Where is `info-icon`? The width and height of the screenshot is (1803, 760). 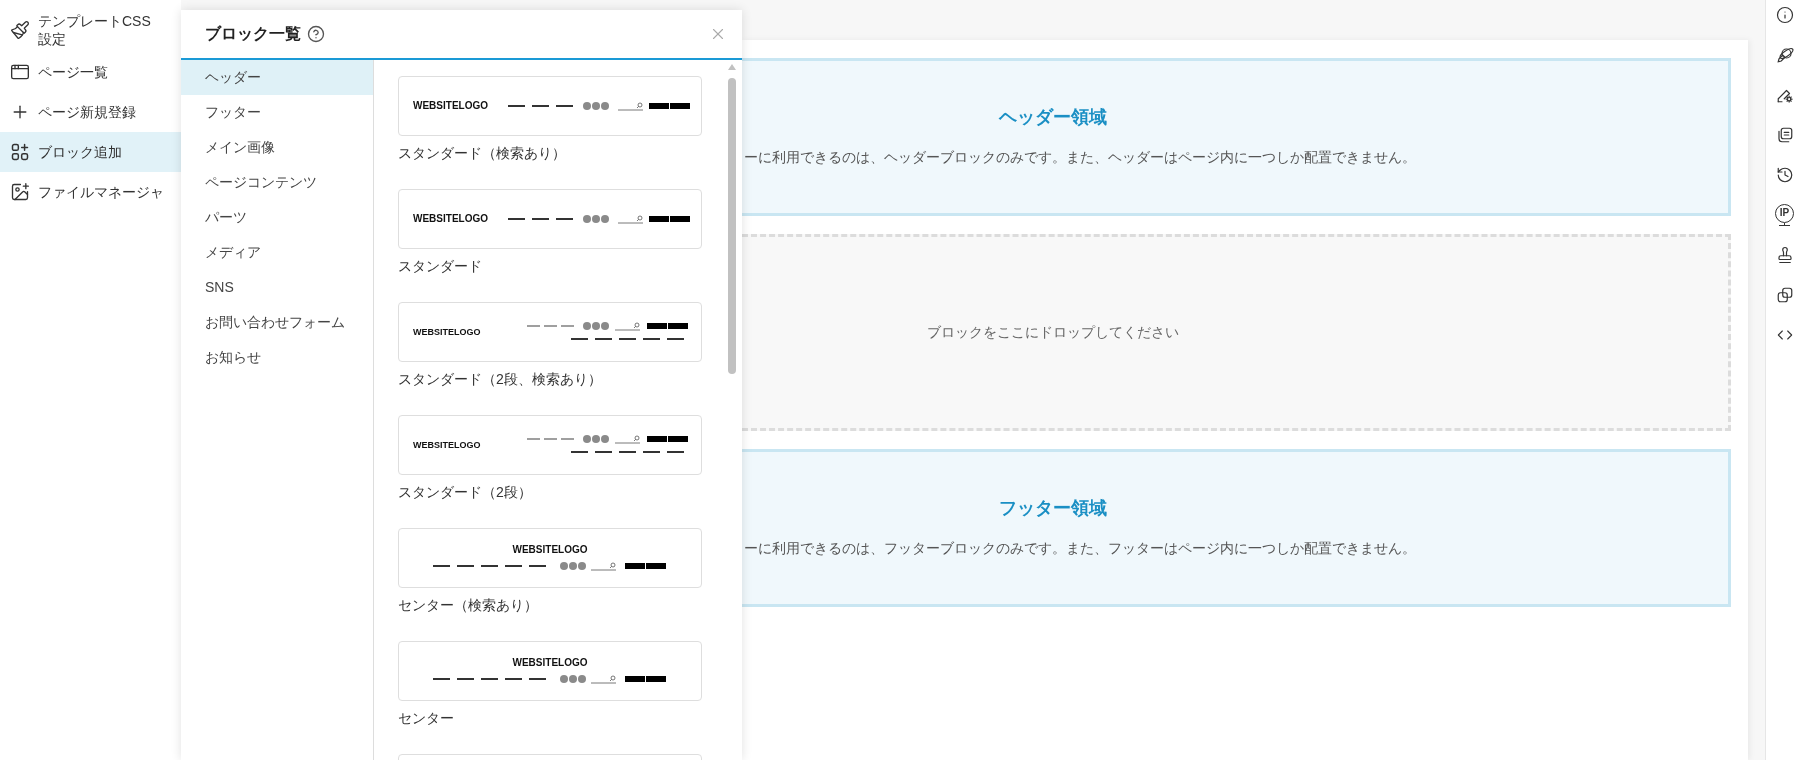
info-icon is located at coordinates (1784, 15).